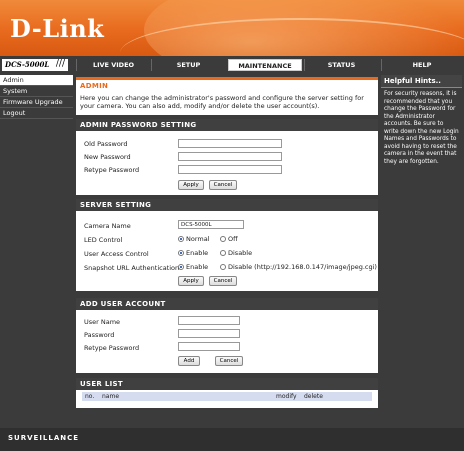 The height and width of the screenshot is (451, 464). I want to click on snapshot-auth-label: Snapshot URL Authentication, so click(132, 268).